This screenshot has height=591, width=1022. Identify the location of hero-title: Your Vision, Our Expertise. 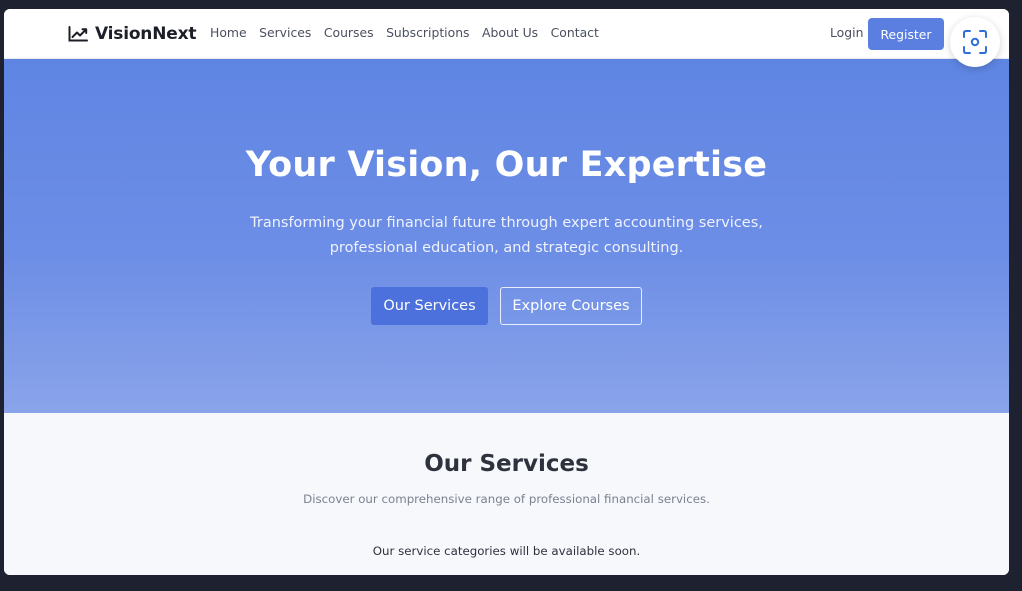
(506, 165).